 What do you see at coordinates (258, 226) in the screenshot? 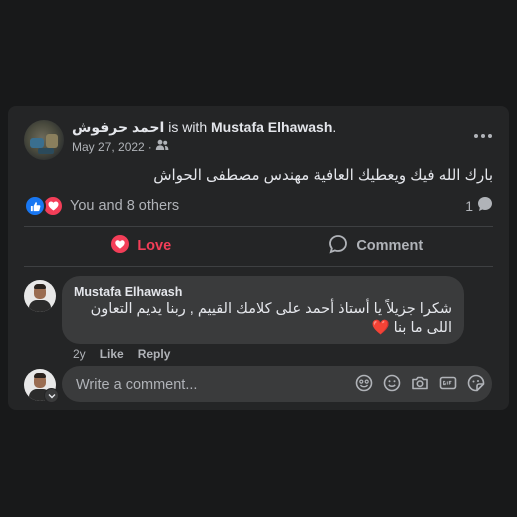
I see `divider-top` at bounding box center [258, 226].